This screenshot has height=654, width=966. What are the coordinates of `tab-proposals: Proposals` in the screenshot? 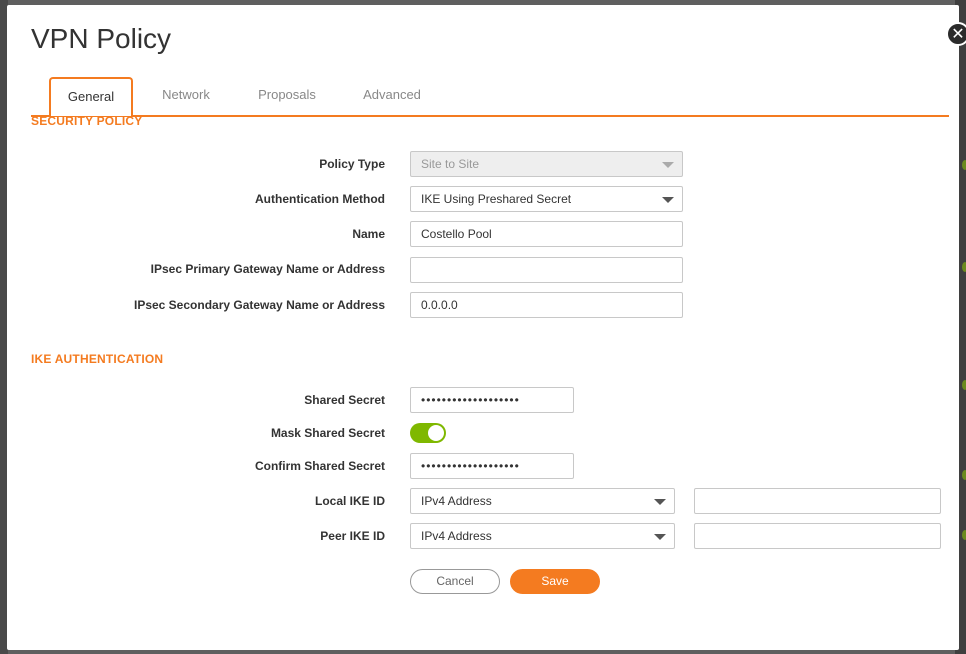 It's located at (287, 95).